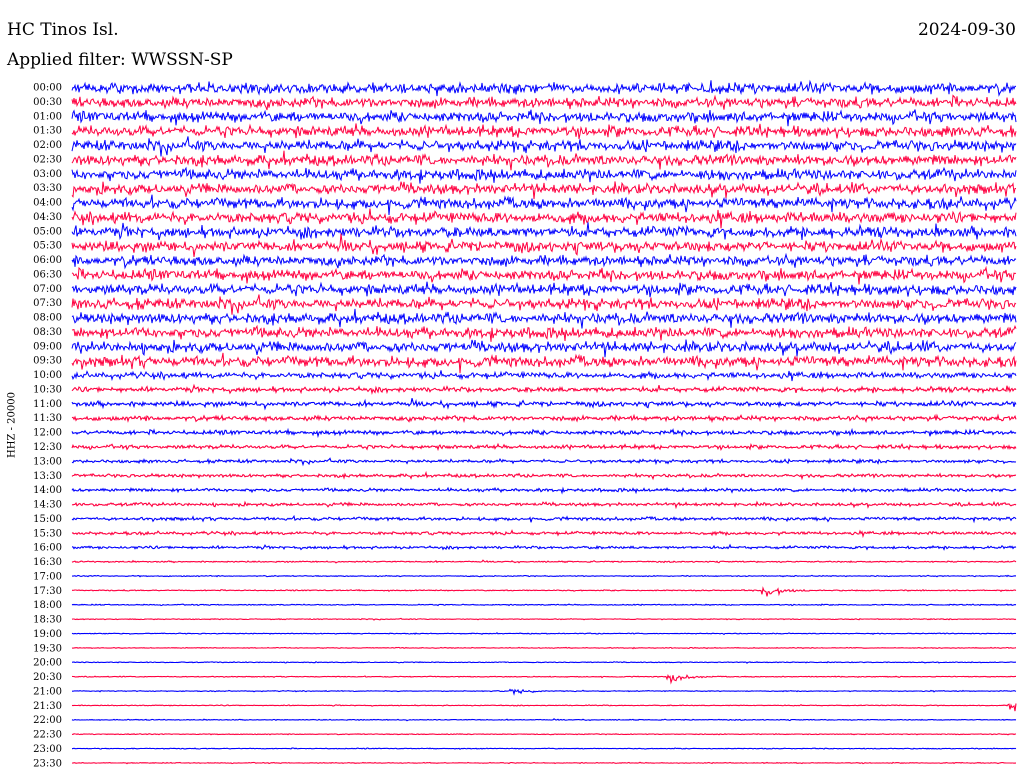 The width and height of the screenshot is (1024, 780). What do you see at coordinates (47, 217) in the screenshot?
I see `time-label: 04:30` at bounding box center [47, 217].